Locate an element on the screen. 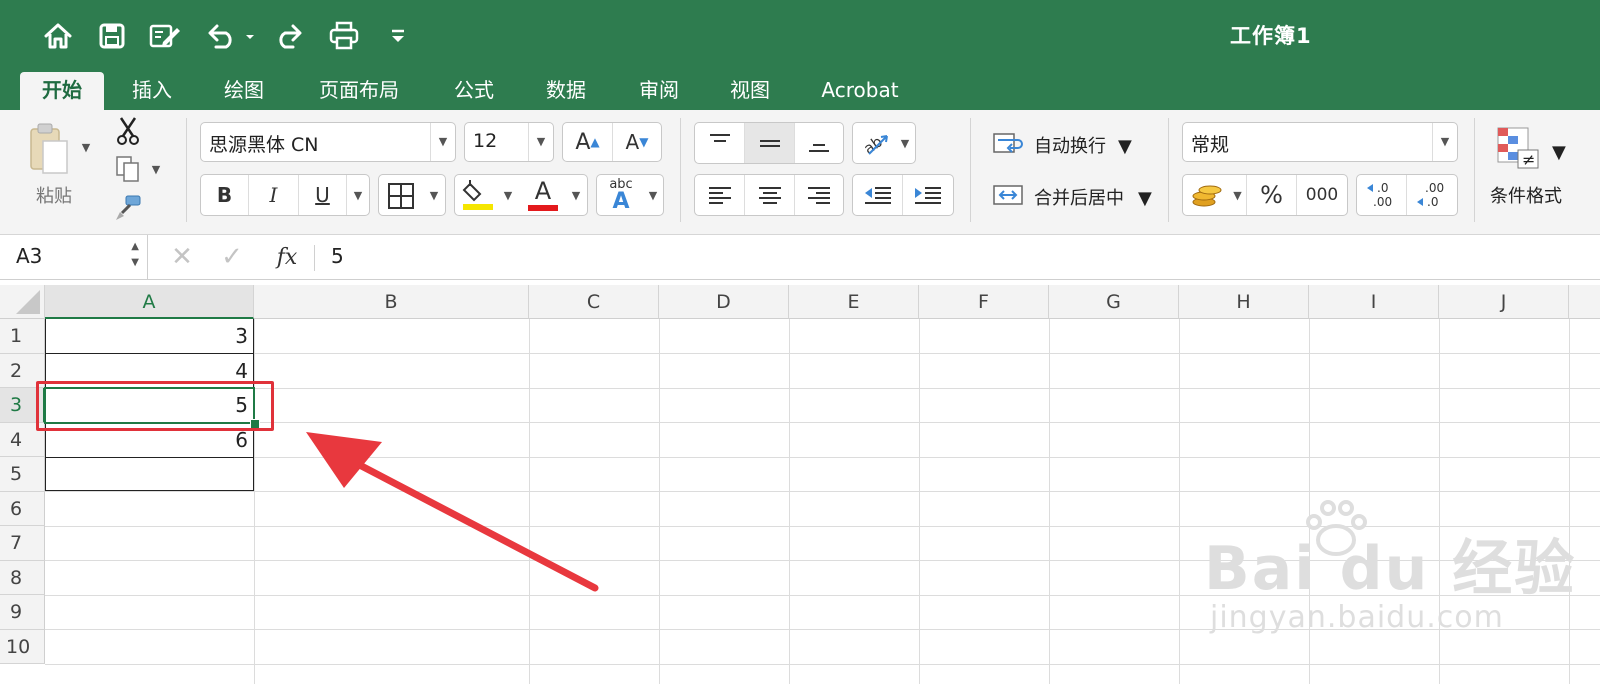  column-header-e: E is located at coordinates (854, 302).